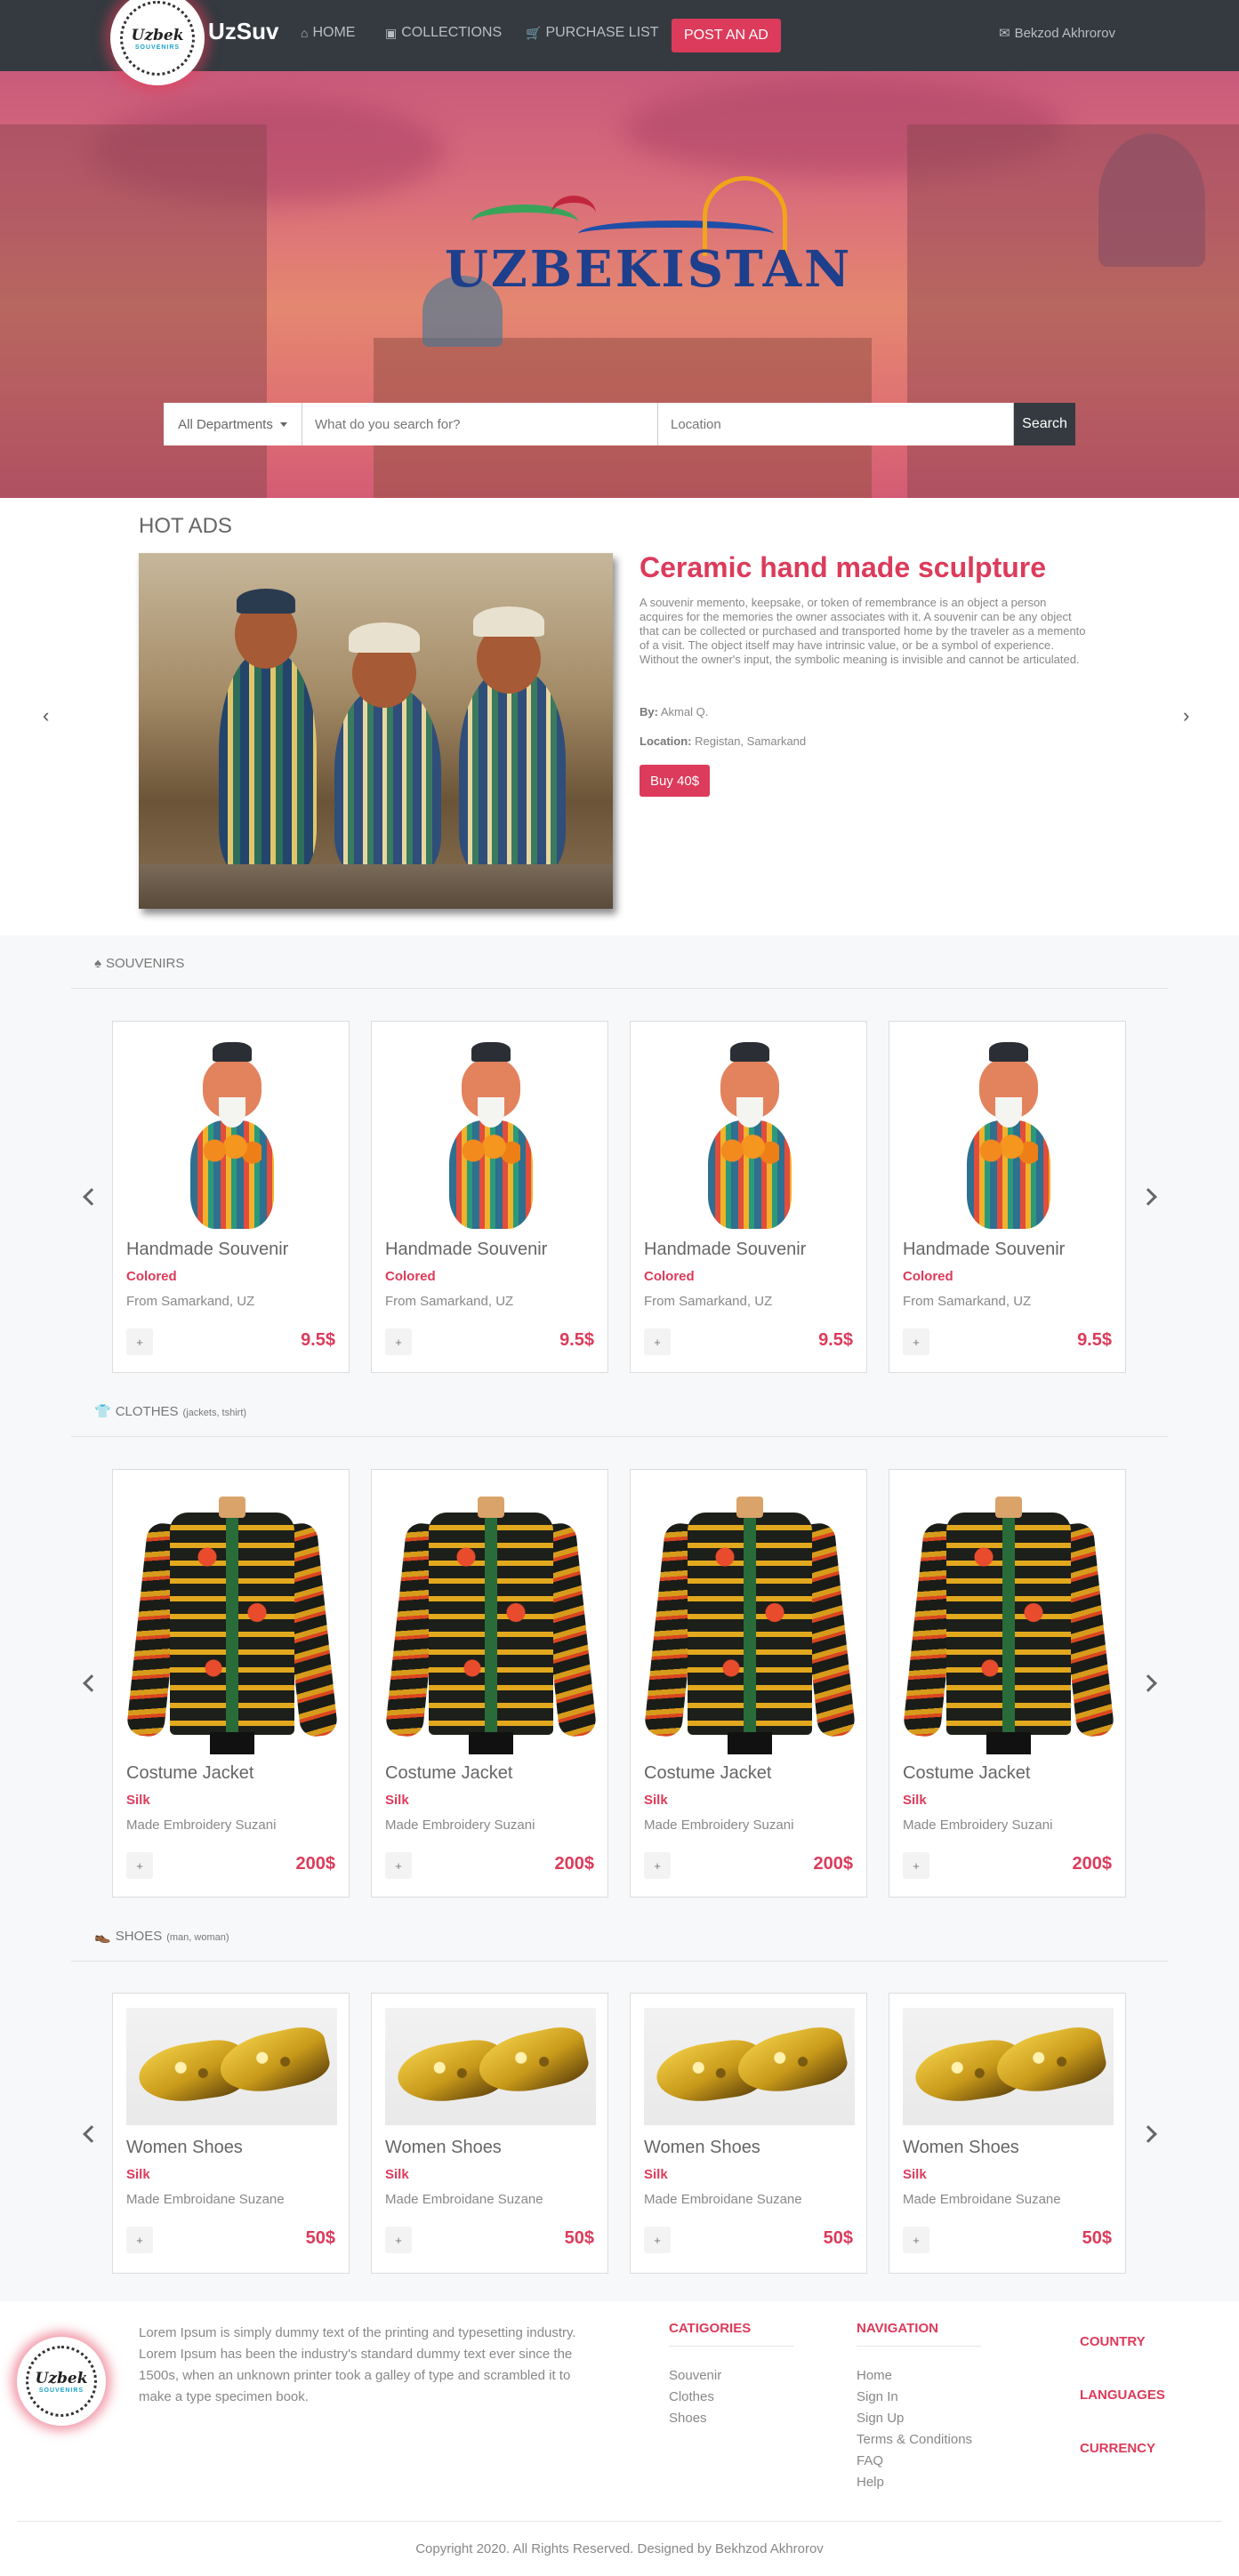 The width and height of the screenshot is (1239, 2576). What do you see at coordinates (197, 1937) in the screenshot?
I see `shoes-subtitle: (man, woman)` at bounding box center [197, 1937].